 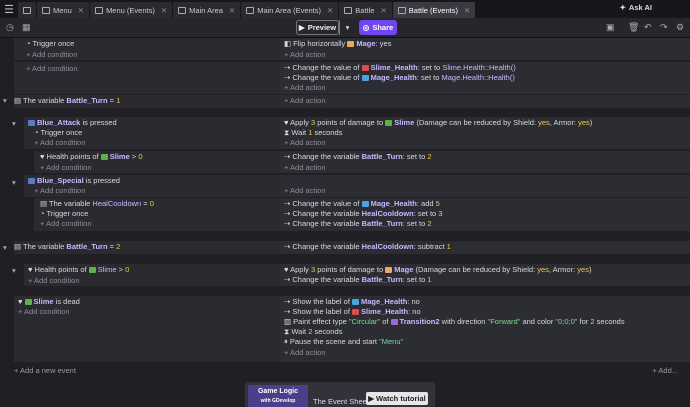 What do you see at coordinates (313, 332) in the screenshot?
I see `action-row: ⧗ Wait 2 seconds` at bounding box center [313, 332].